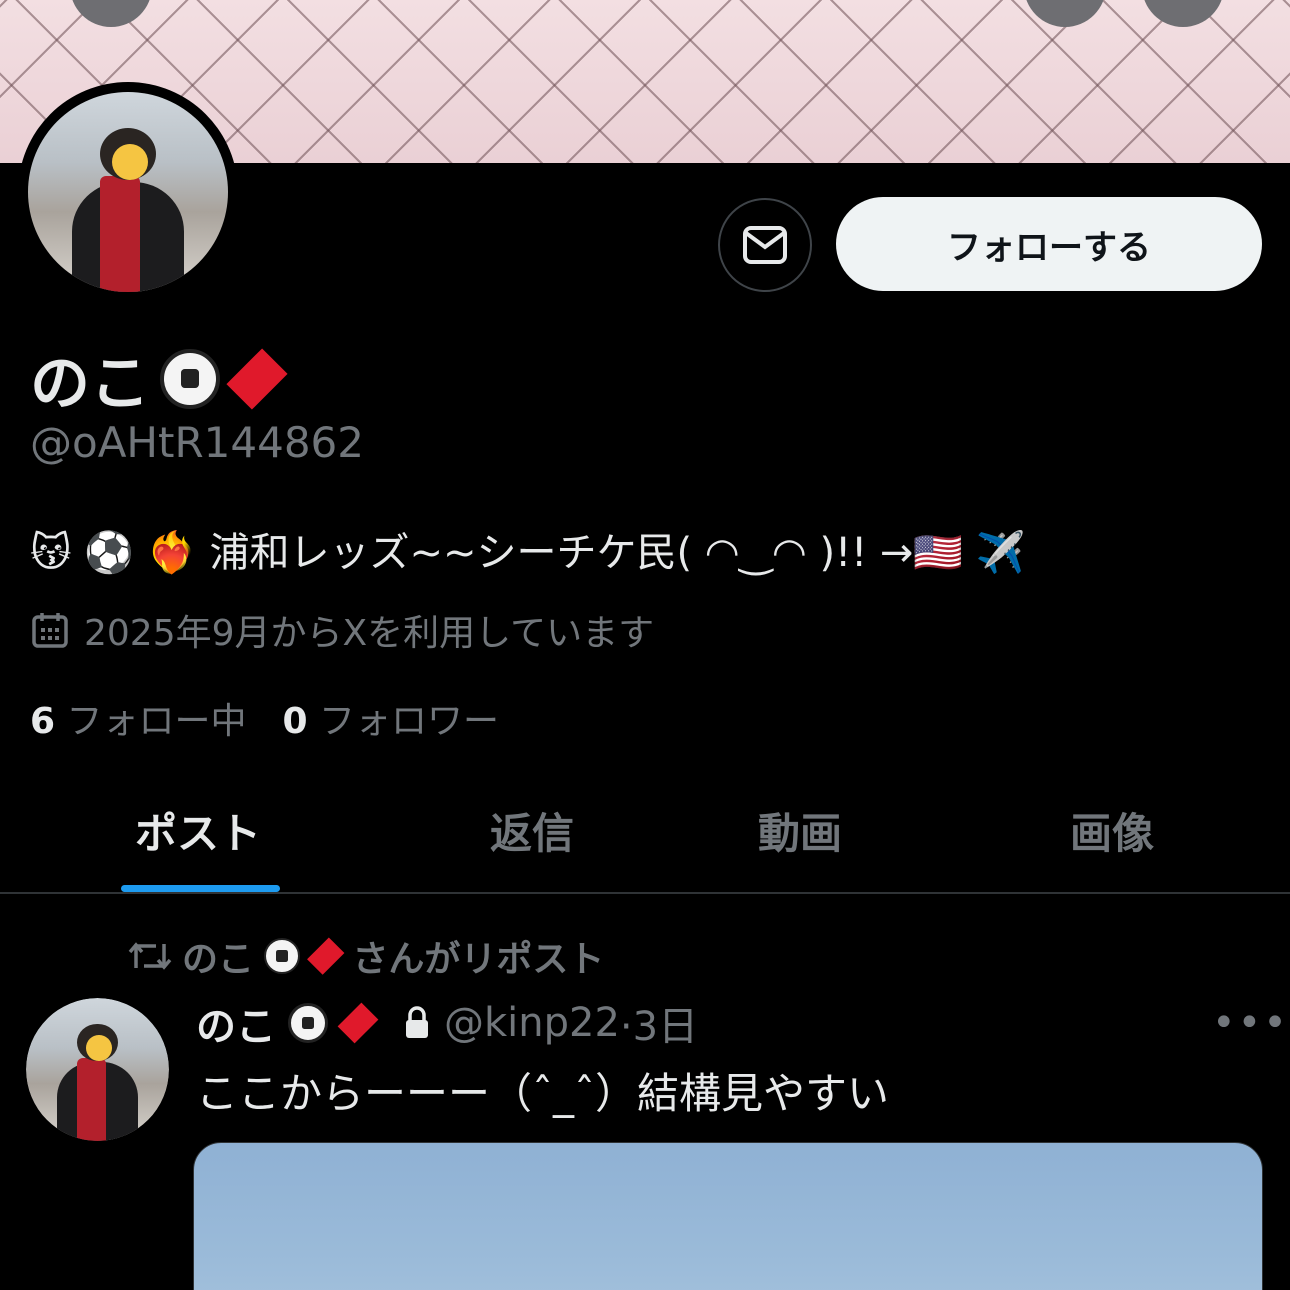 This screenshot has width=1290, height=1290. I want to click on followers-link: 0 フォロワー, so click(391, 718).